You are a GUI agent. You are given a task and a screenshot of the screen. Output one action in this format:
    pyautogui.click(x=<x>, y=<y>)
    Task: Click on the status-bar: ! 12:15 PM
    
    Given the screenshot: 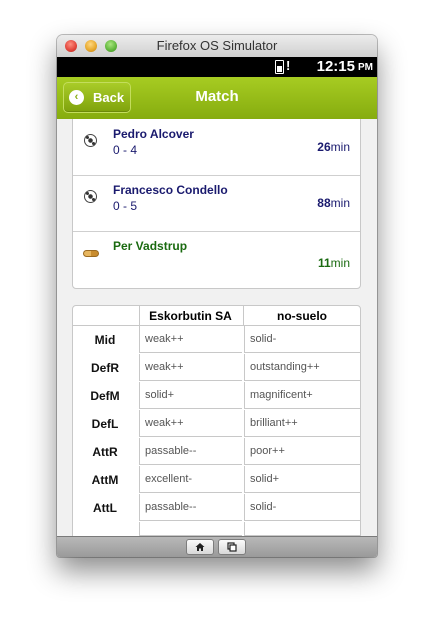 What is the action you would take?
    pyautogui.click(x=217, y=67)
    